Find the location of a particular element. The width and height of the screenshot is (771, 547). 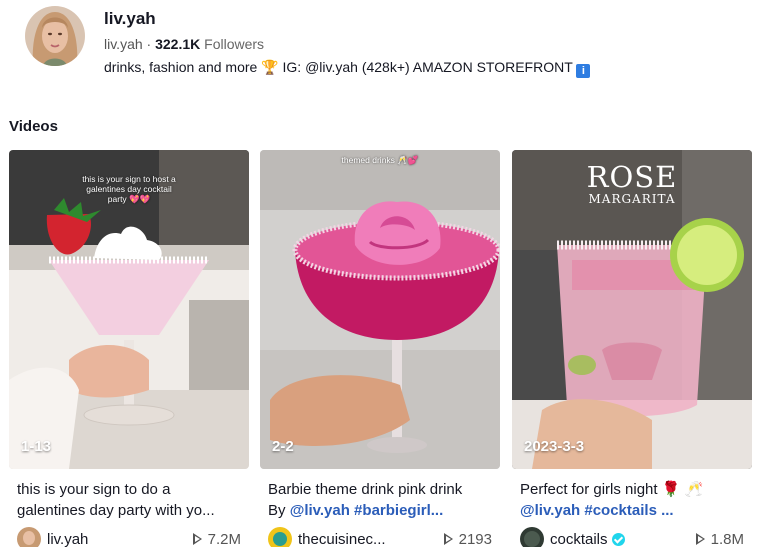

video-date-tag: 1-13 is located at coordinates (36, 446).